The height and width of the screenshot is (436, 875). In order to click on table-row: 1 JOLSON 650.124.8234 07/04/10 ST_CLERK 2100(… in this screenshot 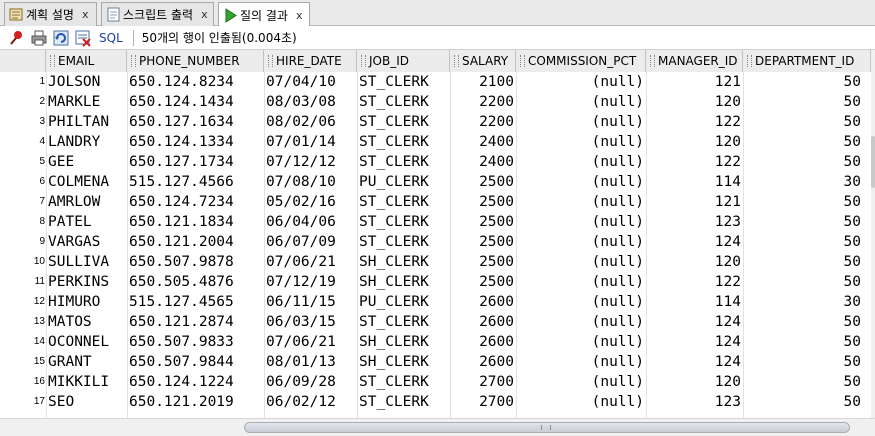, I will do `click(435, 82)`.